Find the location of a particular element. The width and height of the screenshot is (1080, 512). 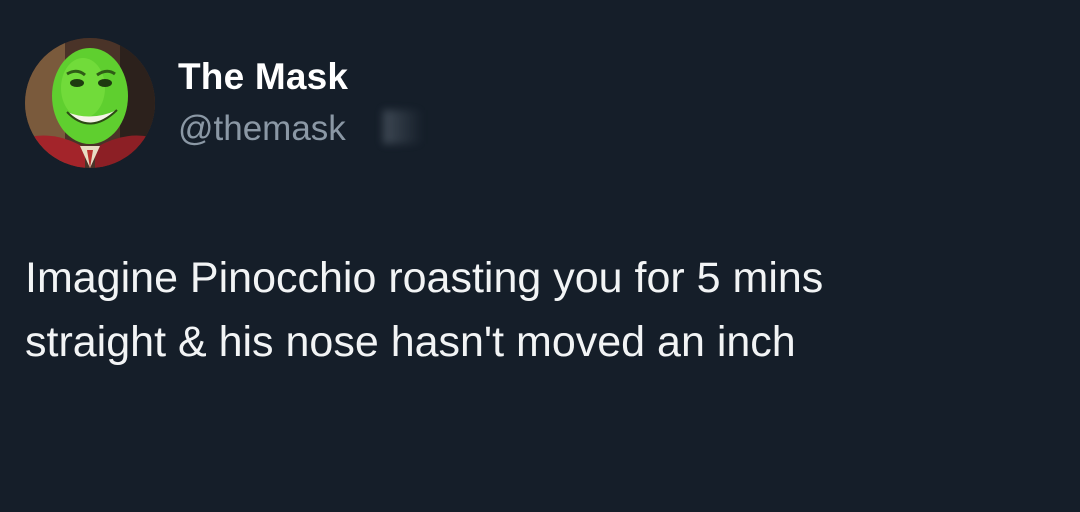

author-handle-row: @themask is located at coordinates (300, 129).